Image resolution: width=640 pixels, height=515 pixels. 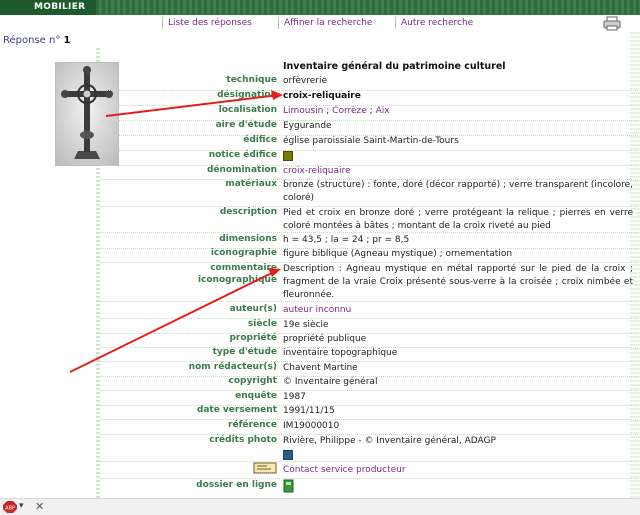 What do you see at coordinates (311, 426) in the screenshot?
I see `field-value: IM19000010` at bounding box center [311, 426].